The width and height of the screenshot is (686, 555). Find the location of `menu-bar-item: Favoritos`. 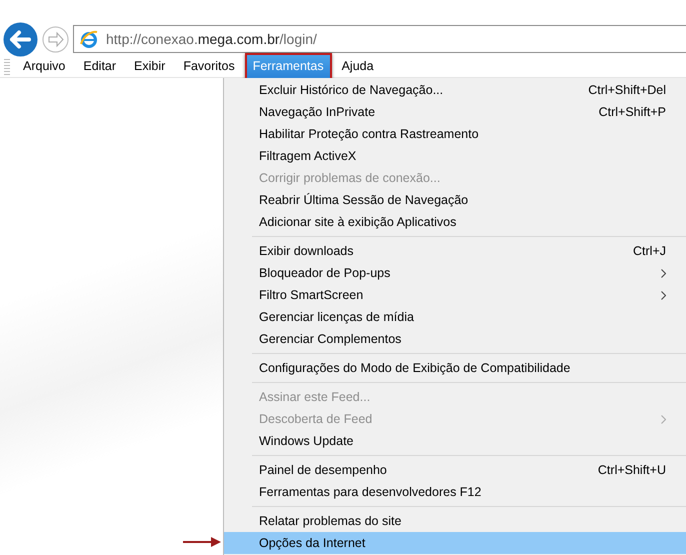

menu-bar-item: Favoritos is located at coordinates (209, 66).